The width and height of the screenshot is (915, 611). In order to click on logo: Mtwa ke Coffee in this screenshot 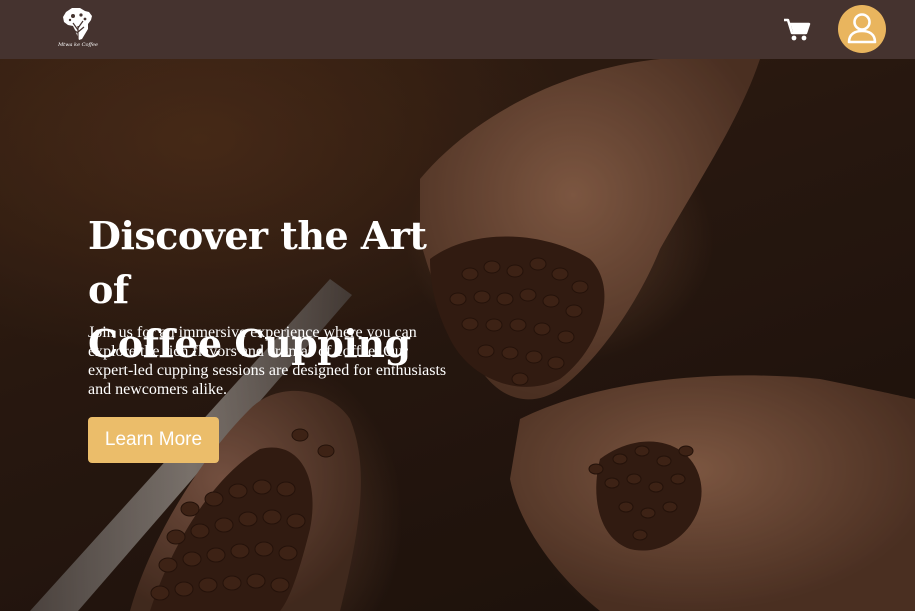, I will do `click(78, 32)`.